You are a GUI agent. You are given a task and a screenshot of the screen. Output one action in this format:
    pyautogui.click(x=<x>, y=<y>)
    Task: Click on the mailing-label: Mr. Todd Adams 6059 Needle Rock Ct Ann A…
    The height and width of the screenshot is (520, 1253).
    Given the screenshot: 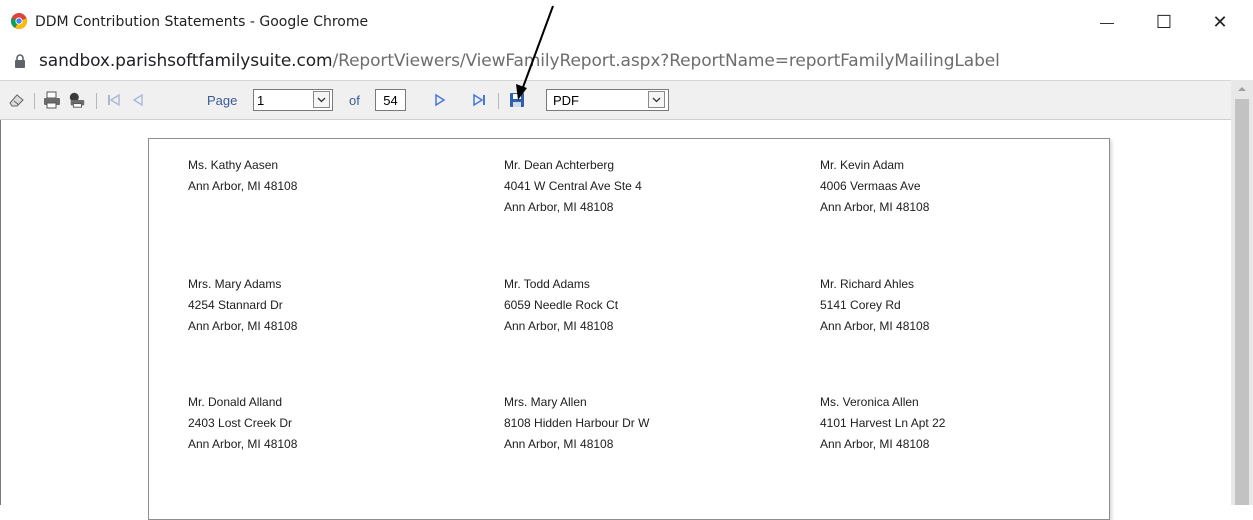 What is the action you would take?
    pyautogui.click(x=561, y=305)
    